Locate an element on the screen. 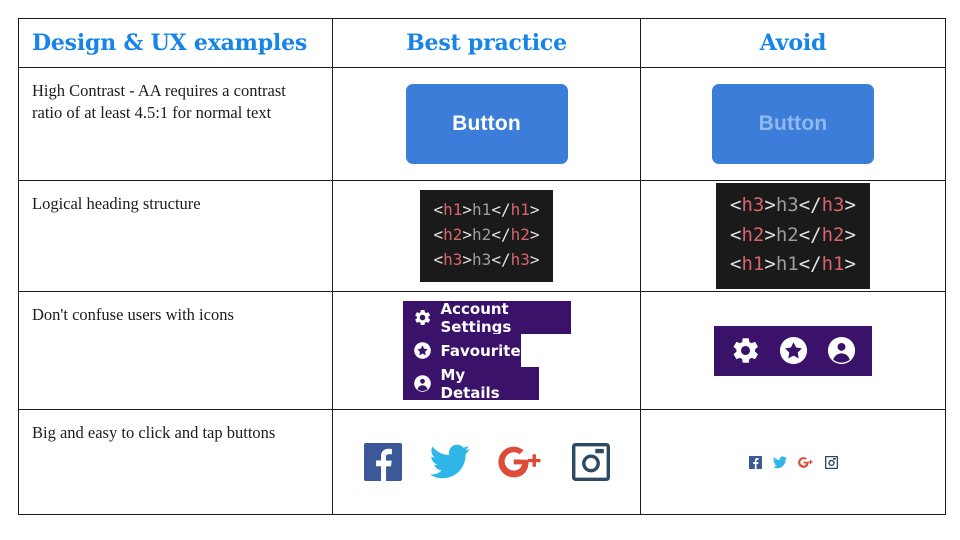  high-contrast-button-bad-label: Button is located at coordinates (793, 123).